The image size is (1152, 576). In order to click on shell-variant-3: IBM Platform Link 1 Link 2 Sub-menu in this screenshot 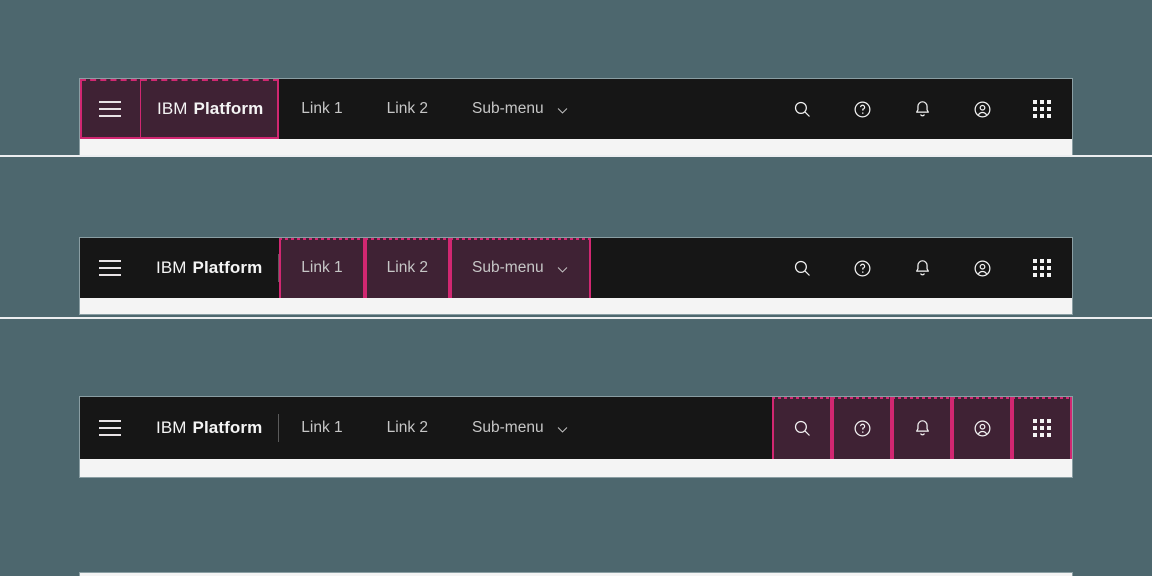, I will do `click(576, 437)`.